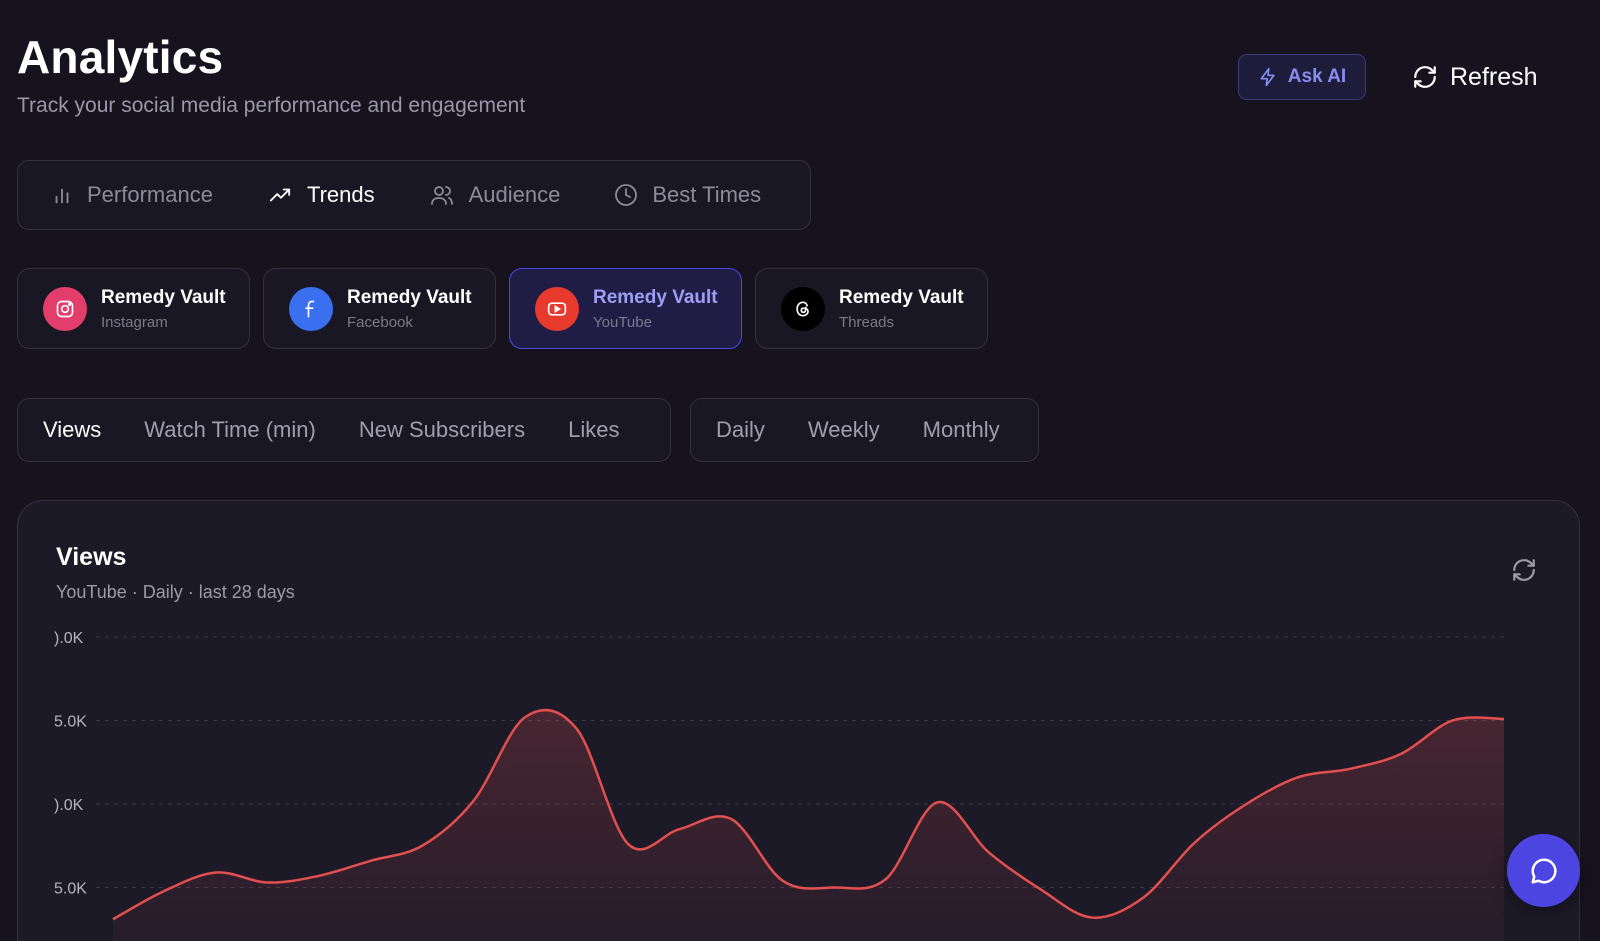 The height and width of the screenshot is (941, 1600). Describe the element at coordinates (655, 309) in the screenshot. I see `account-info: Remedy Vault YouTube` at that location.